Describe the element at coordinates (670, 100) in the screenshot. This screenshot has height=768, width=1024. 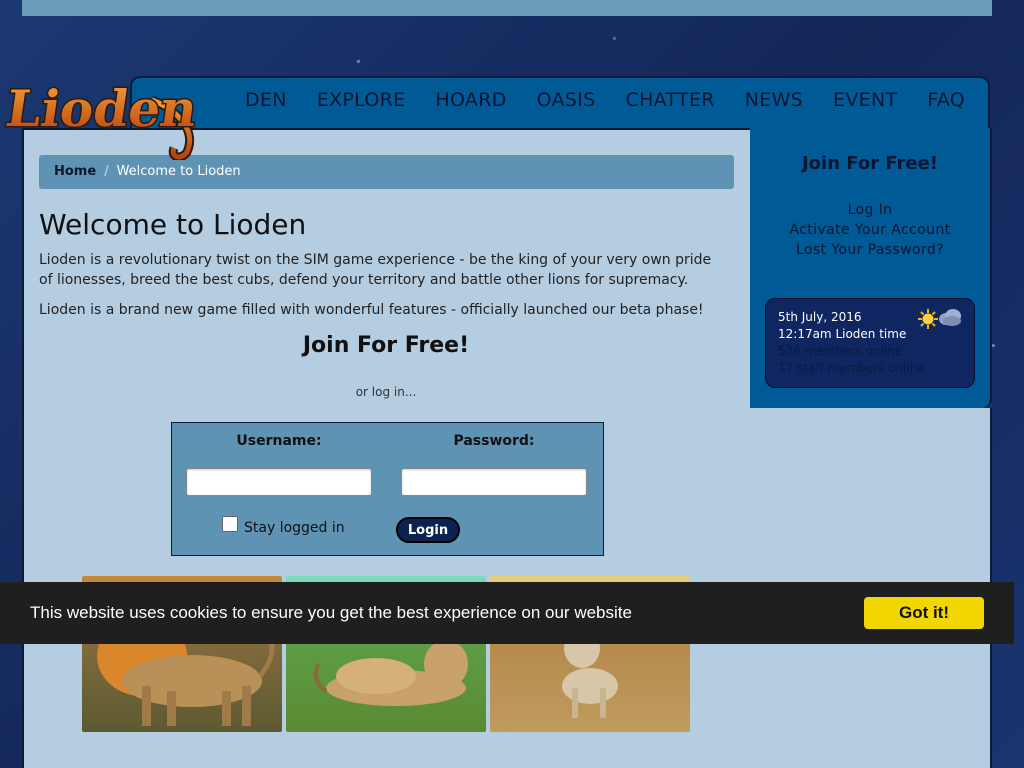
I see `nav-chatter: CHATTER` at that location.